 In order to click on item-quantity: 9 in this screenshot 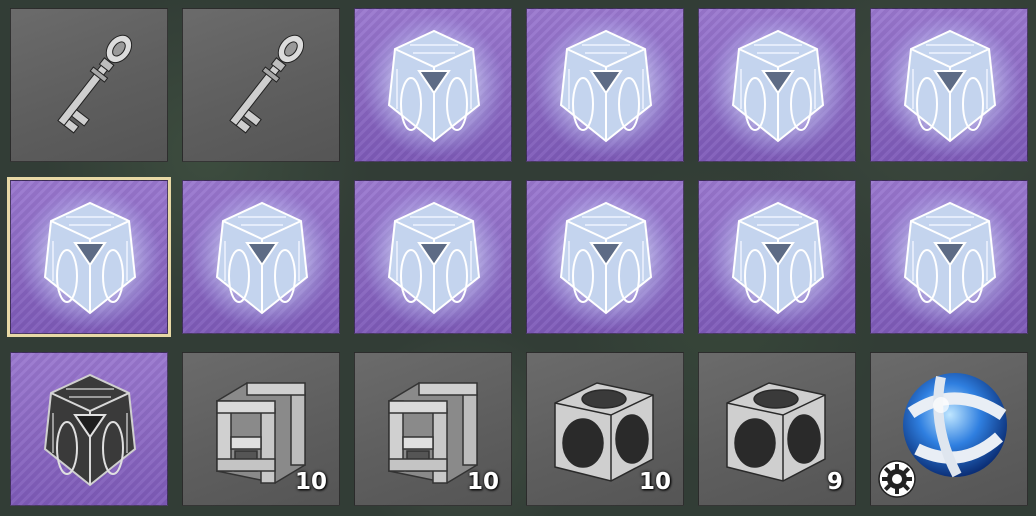, I will do `click(834, 482)`.